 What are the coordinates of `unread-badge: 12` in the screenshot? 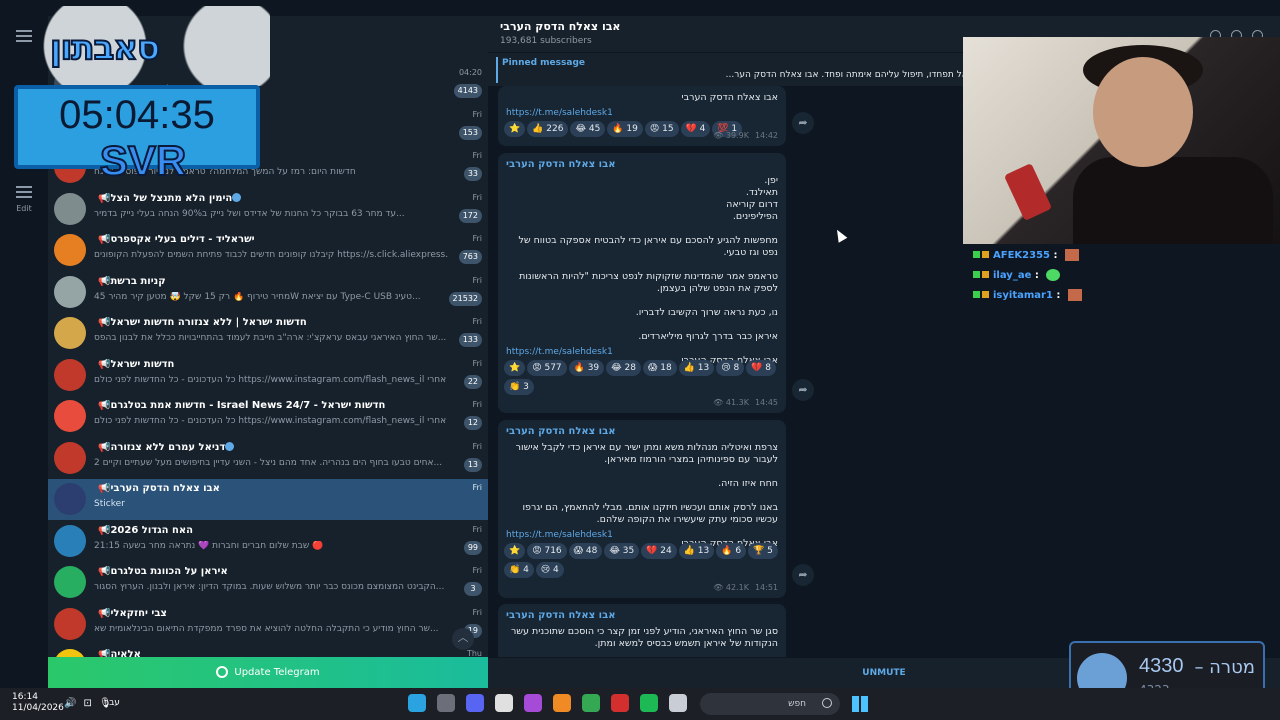 It's located at (472, 423).